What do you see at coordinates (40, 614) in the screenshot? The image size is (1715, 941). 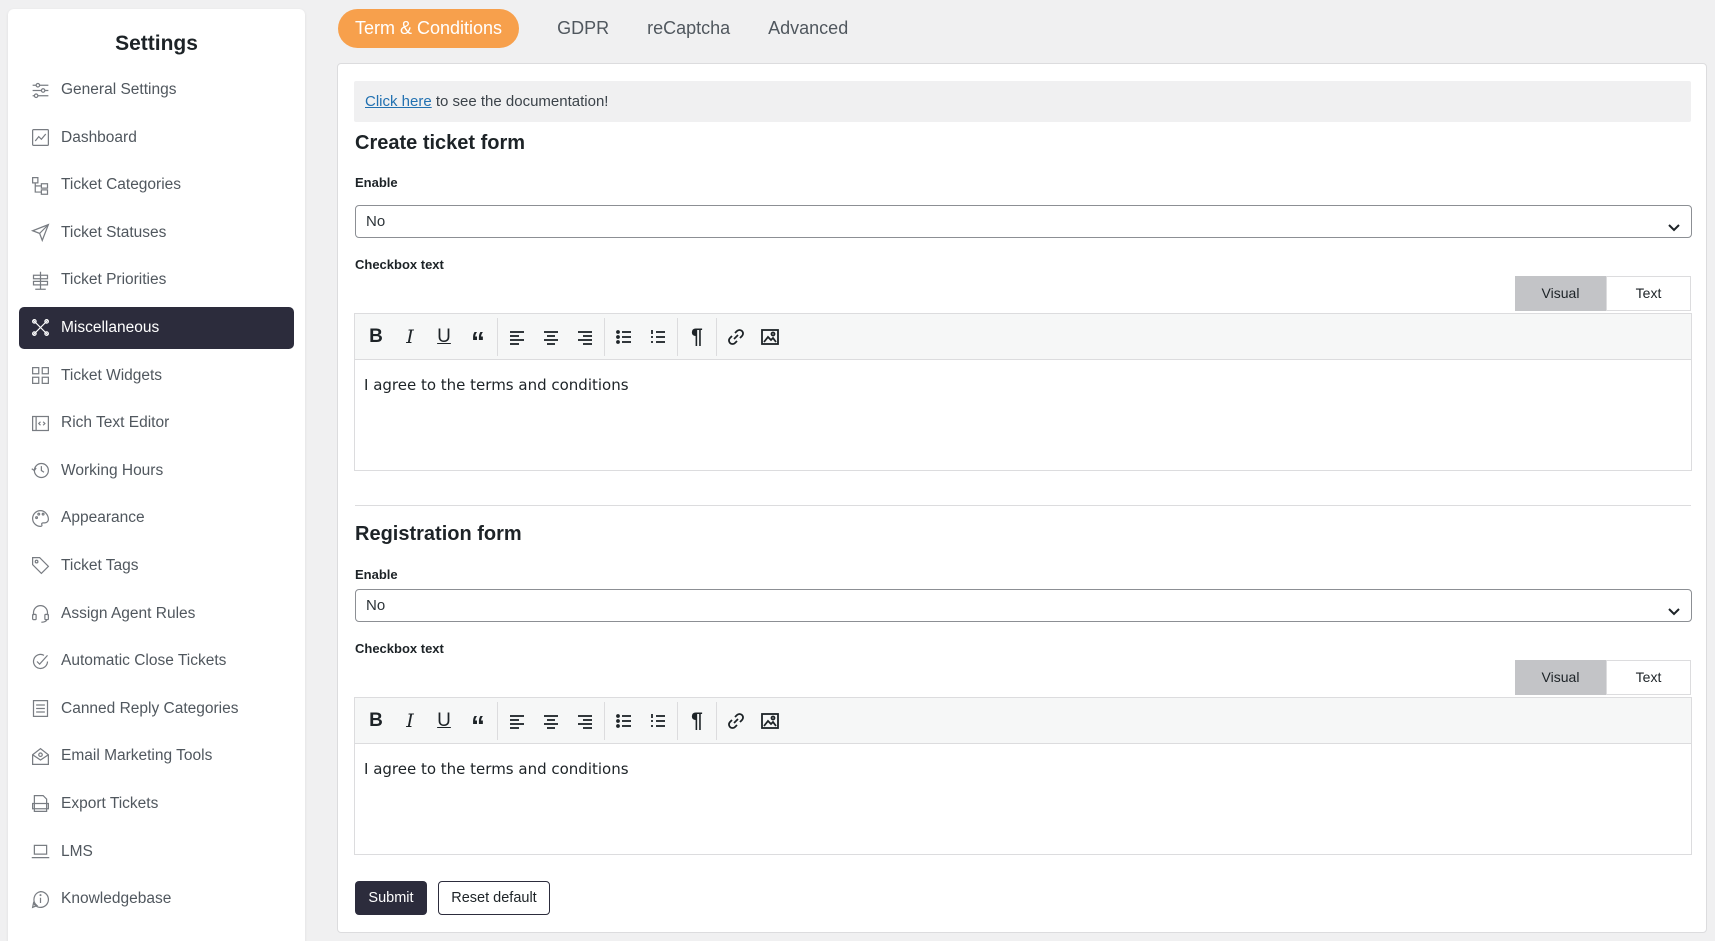 I see `headset-icon` at bounding box center [40, 614].